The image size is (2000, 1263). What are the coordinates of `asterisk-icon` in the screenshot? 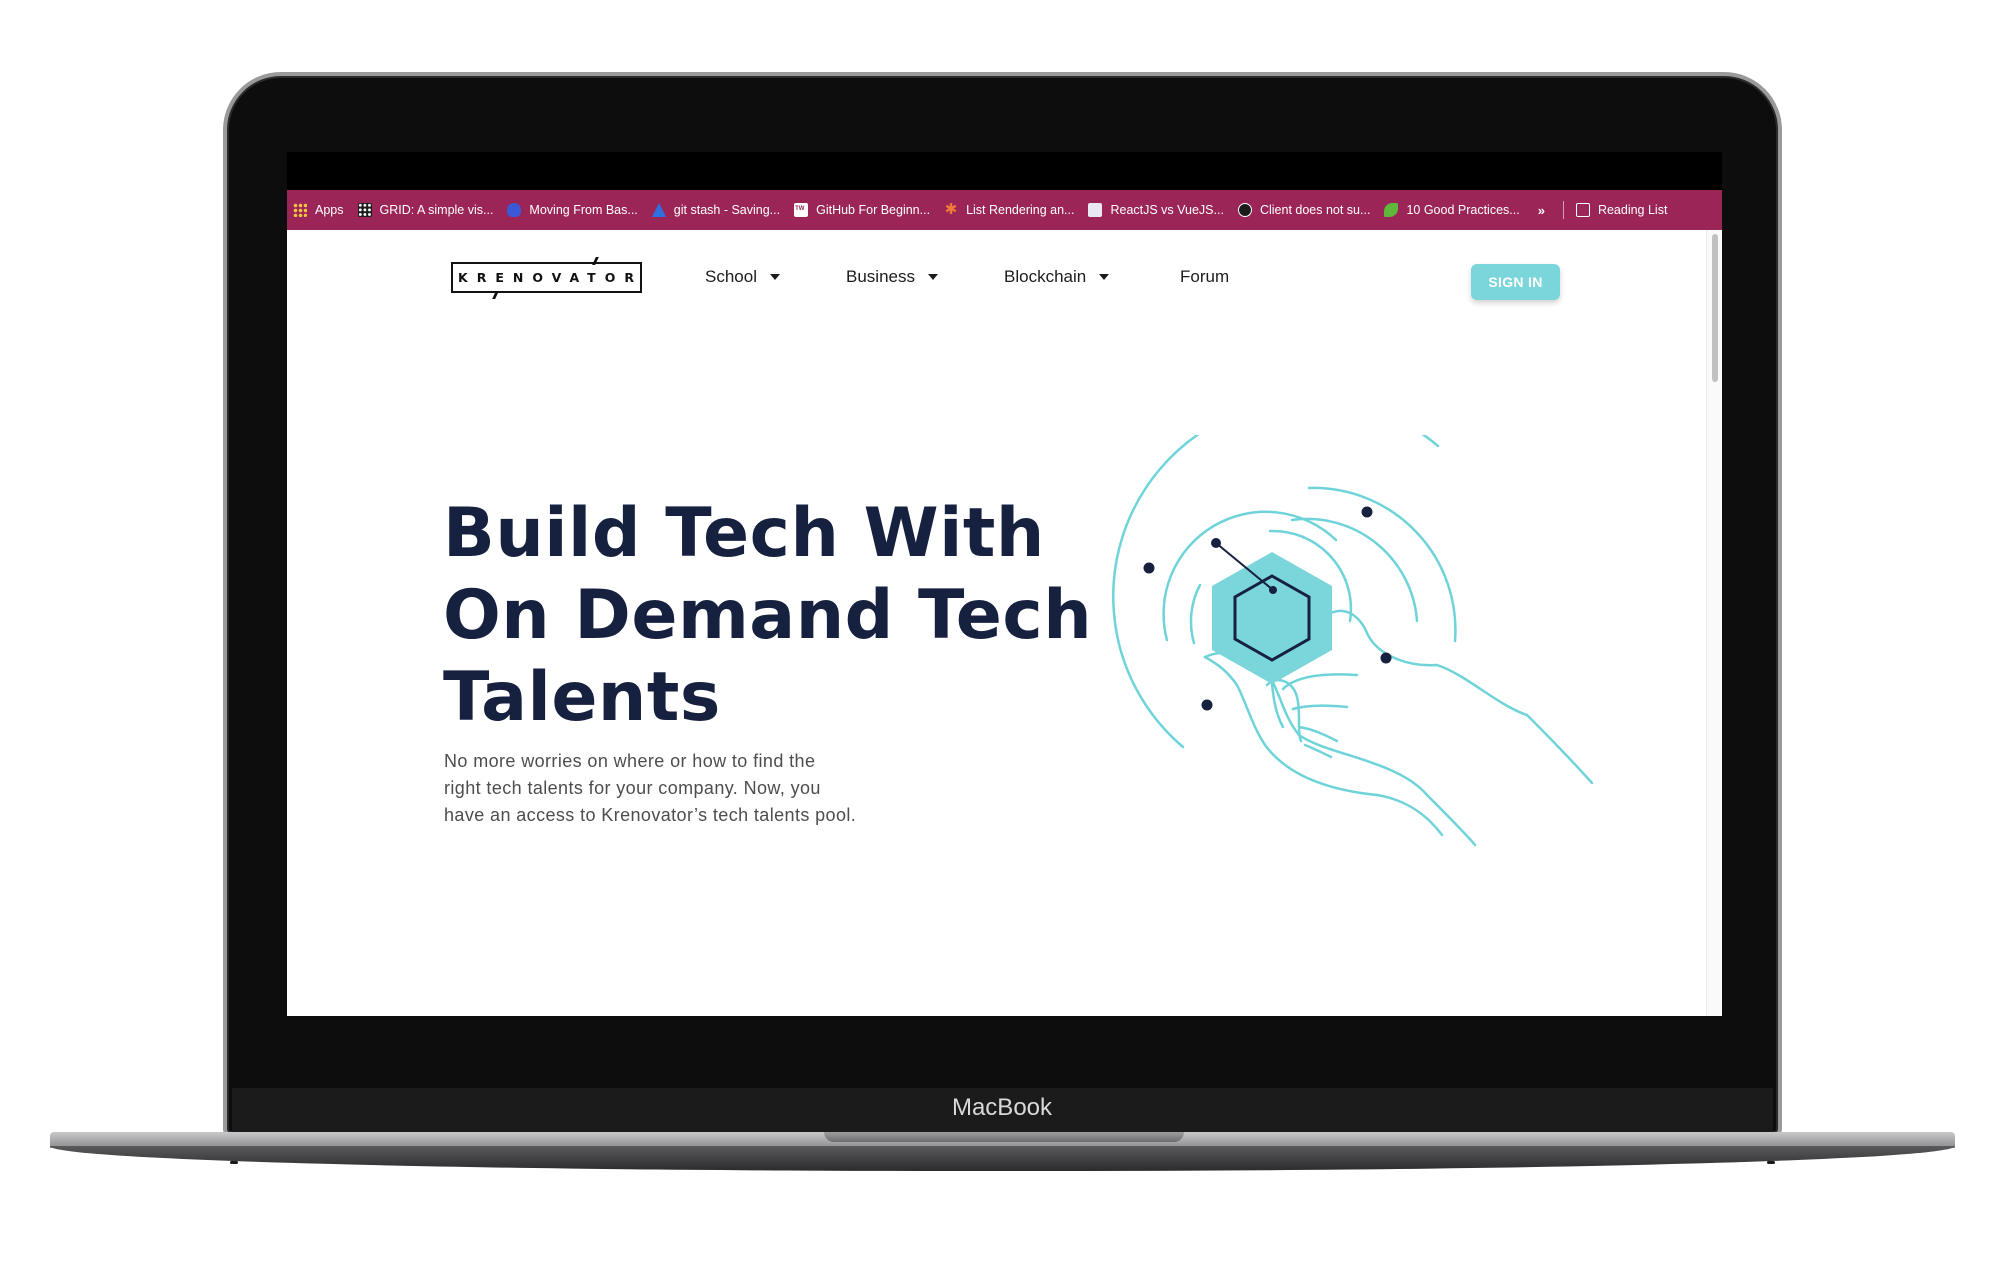 It's located at (951, 210).